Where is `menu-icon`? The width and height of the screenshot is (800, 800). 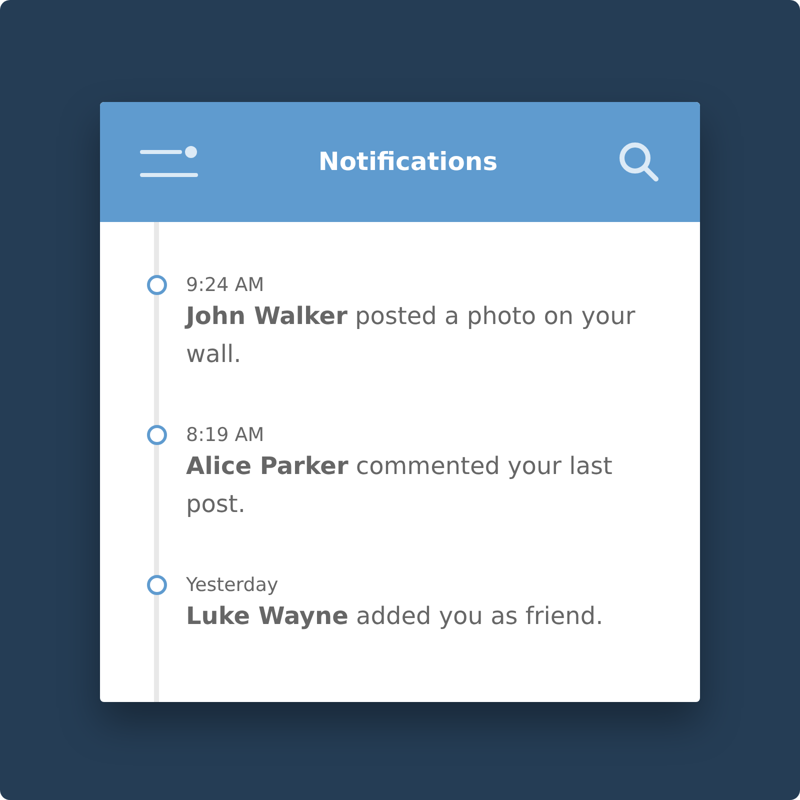
menu-icon is located at coordinates (169, 162).